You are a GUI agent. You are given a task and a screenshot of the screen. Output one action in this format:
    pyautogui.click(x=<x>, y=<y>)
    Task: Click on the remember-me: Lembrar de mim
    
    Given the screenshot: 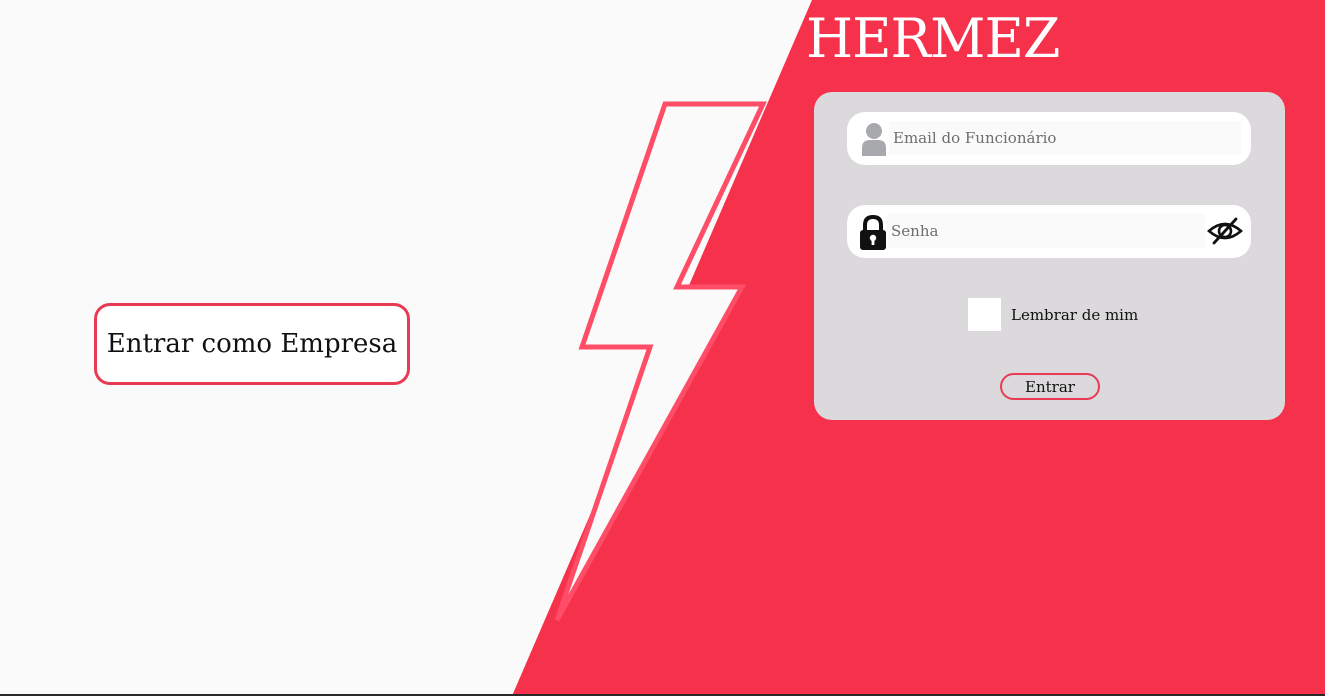 What is the action you would take?
    pyautogui.click(x=1053, y=314)
    